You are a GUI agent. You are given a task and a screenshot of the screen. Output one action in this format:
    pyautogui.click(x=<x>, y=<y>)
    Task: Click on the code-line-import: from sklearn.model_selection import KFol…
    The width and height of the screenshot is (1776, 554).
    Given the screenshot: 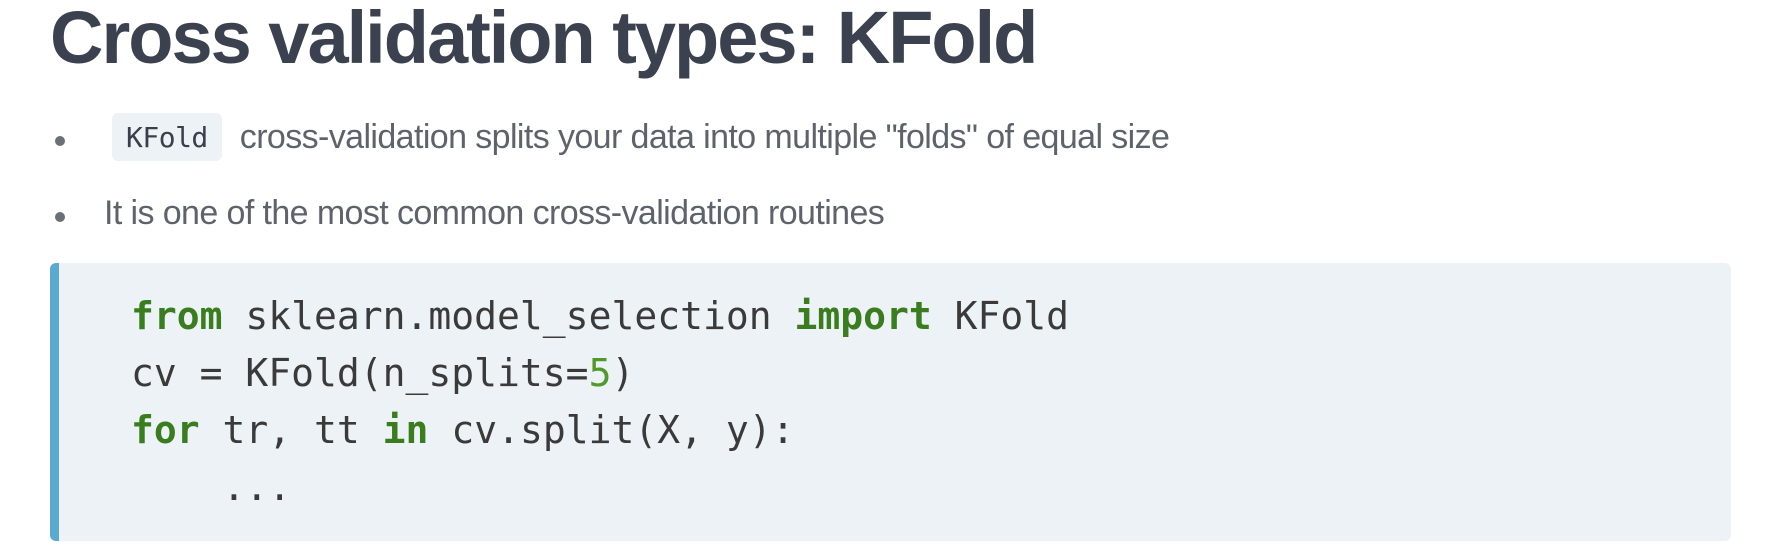 What is the action you would take?
    pyautogui.click(x=931, y=316)
    